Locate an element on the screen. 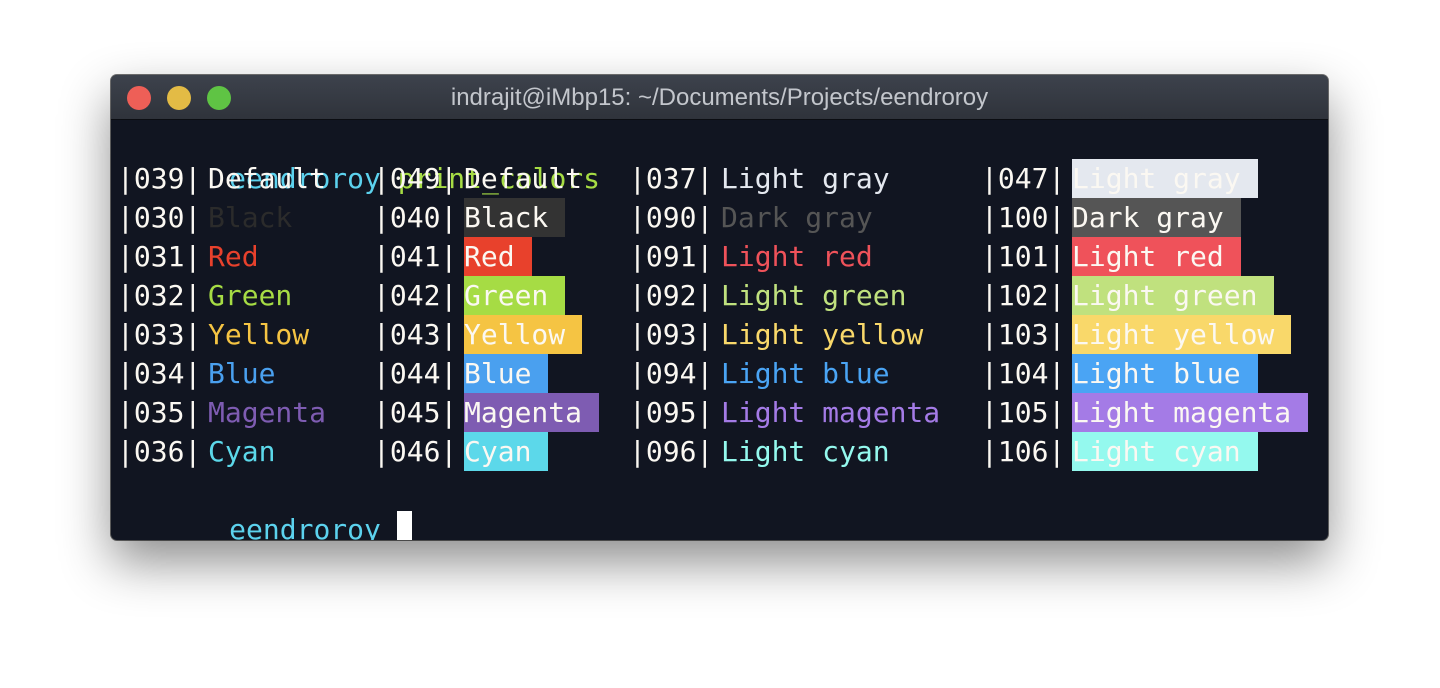  color-code: |042| is located at coordinates (415, 295).